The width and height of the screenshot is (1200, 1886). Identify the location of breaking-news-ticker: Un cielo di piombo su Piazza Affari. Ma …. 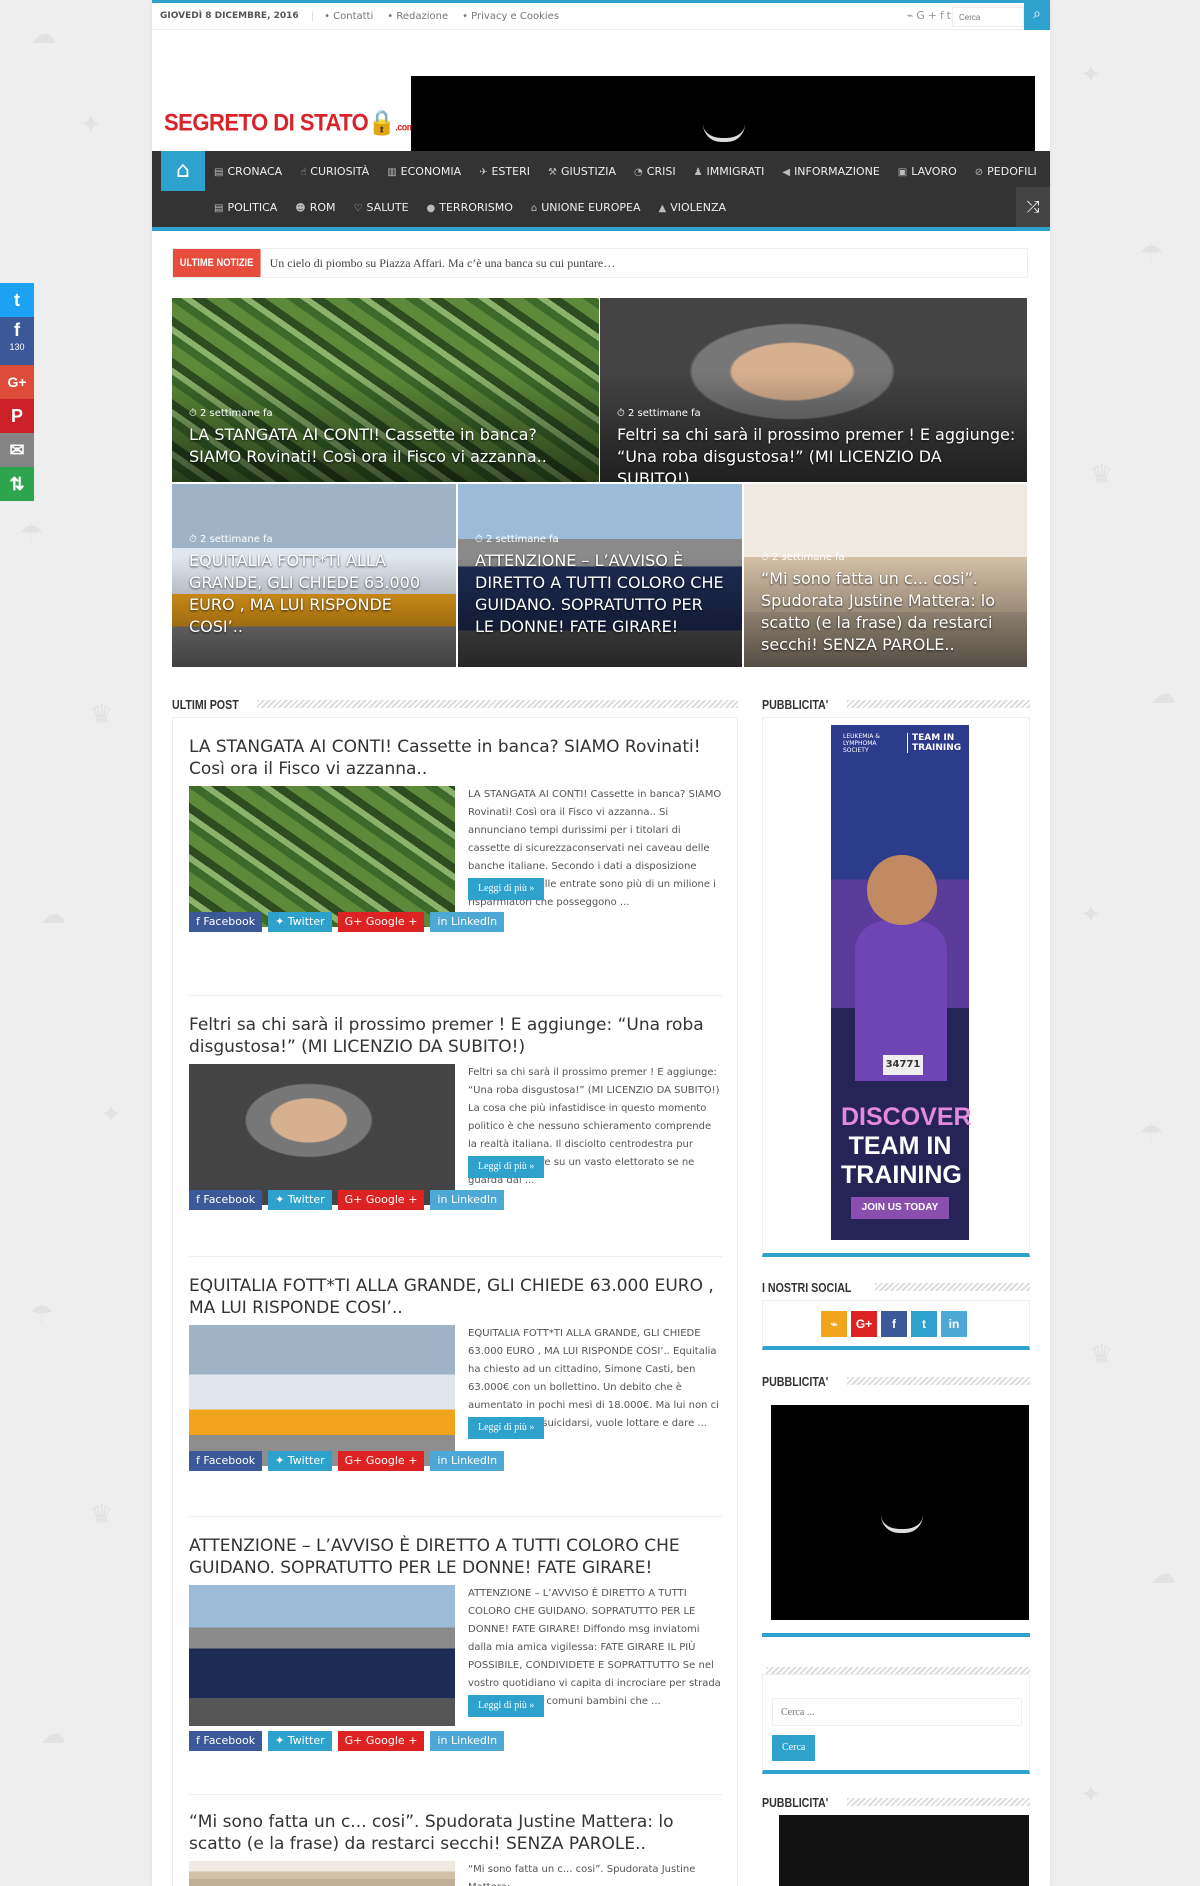
(443, 263).